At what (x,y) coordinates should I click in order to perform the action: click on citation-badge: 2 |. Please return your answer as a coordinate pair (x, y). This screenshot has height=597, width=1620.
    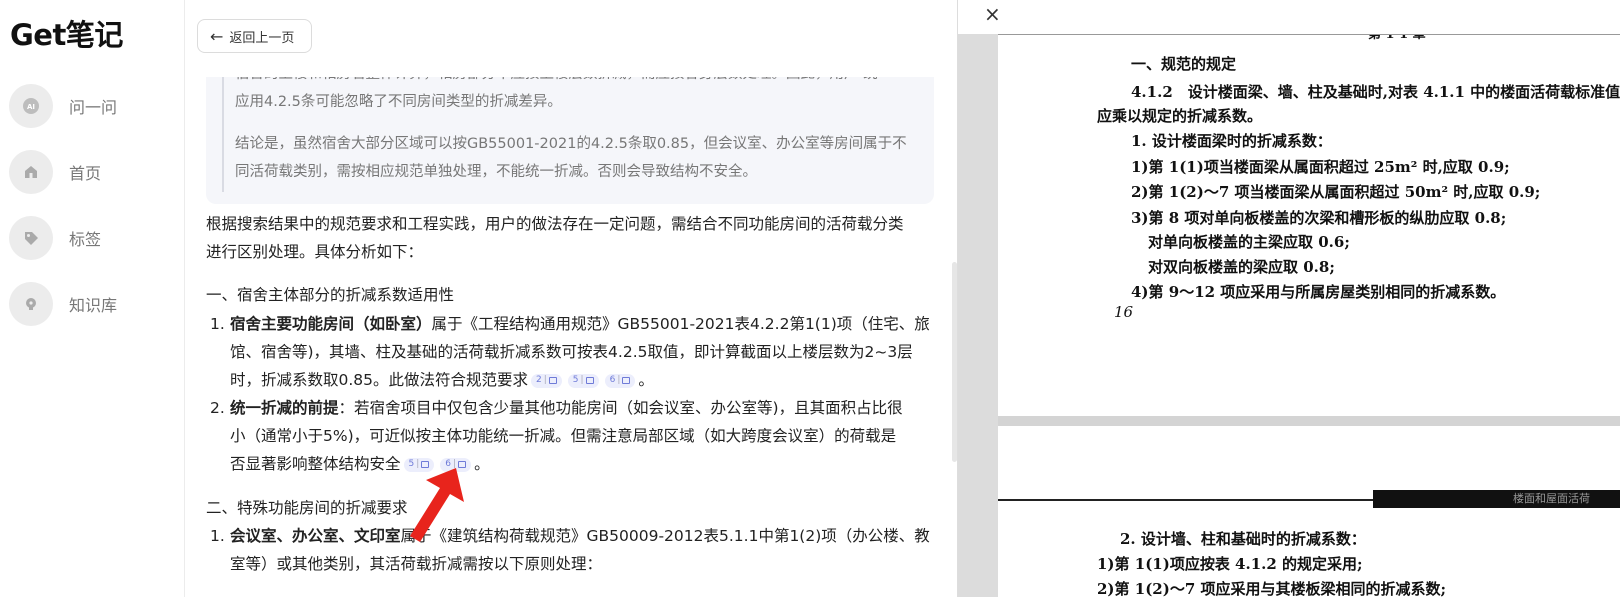
    Looking at the image, I should click on (546, 380).